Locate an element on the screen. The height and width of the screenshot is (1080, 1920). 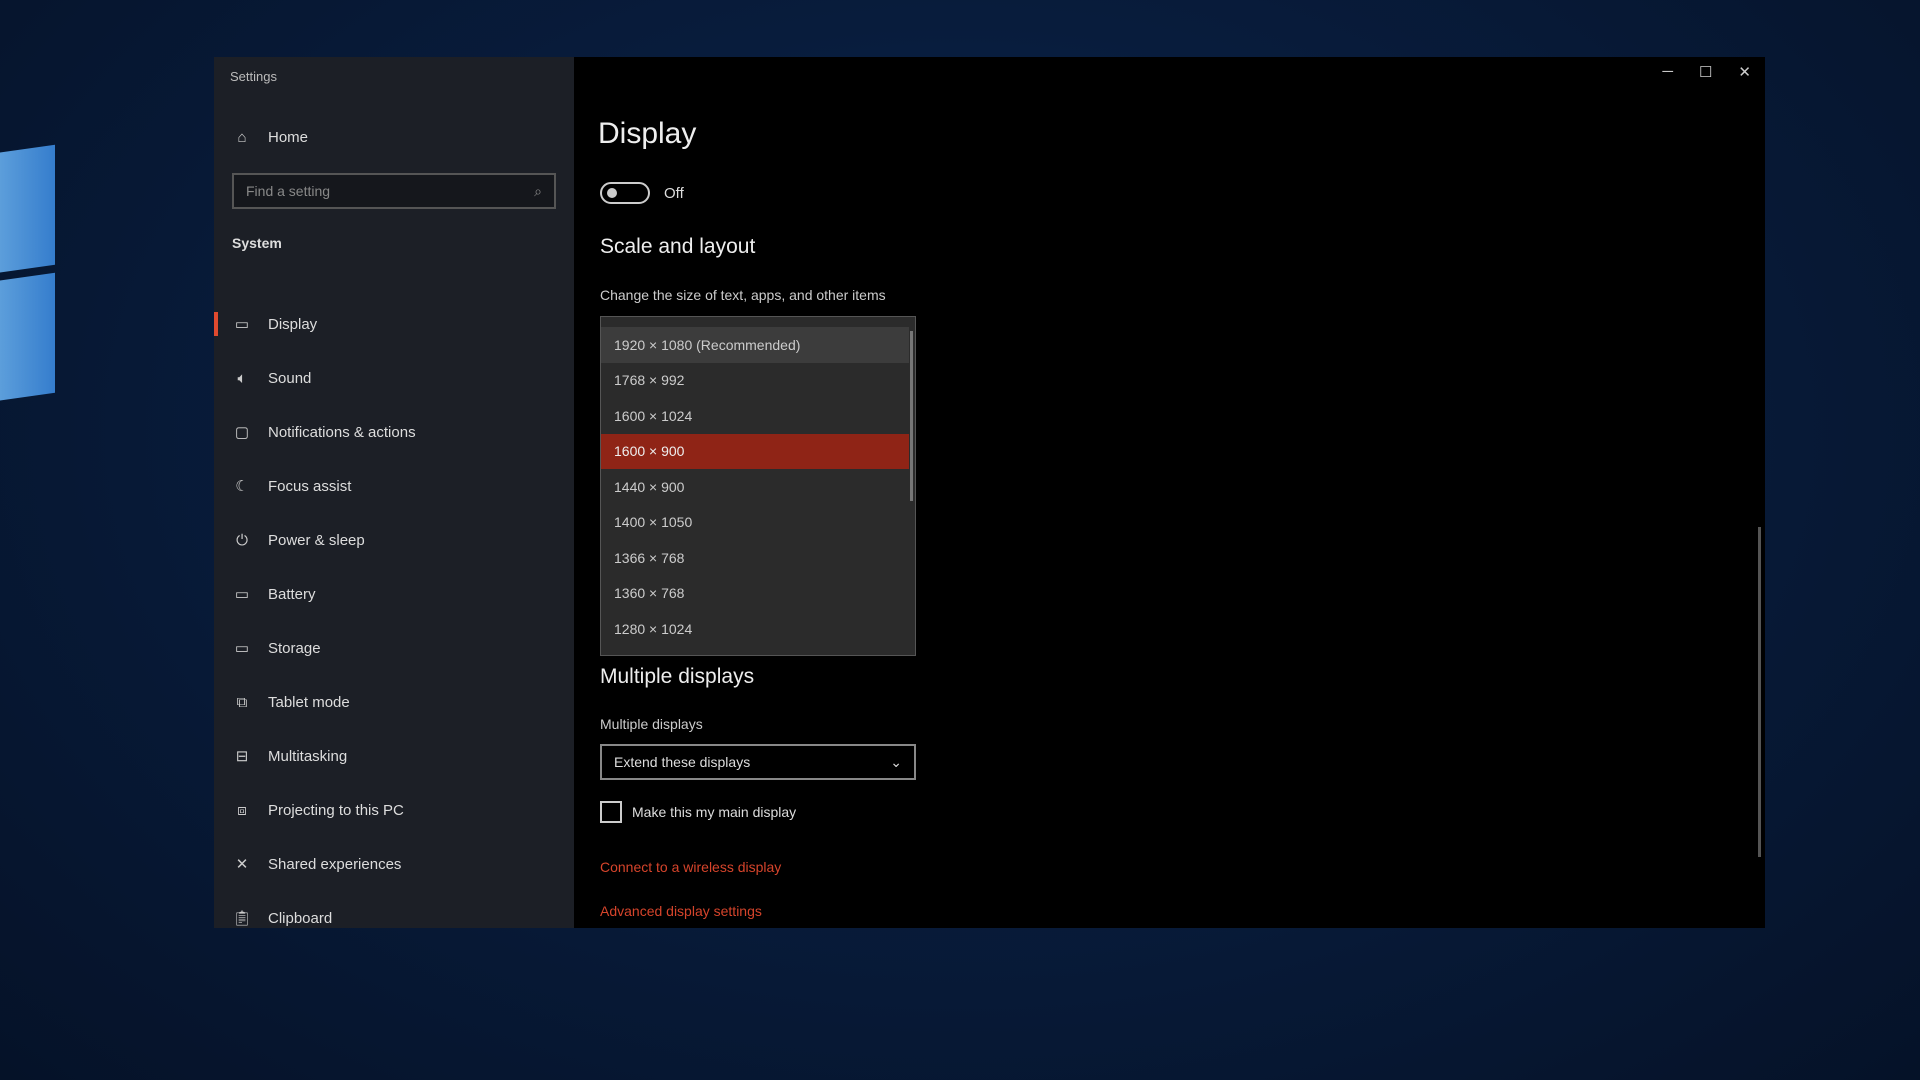
sidebar-item-label: Notifications & actions is located at coordinates (342, 432).